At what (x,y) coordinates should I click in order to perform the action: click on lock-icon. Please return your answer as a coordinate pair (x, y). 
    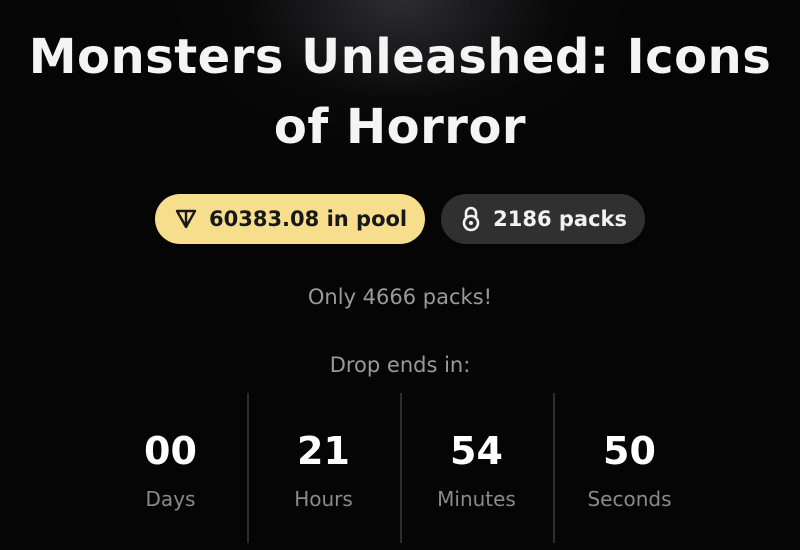
    Looking at the image, I should click on (471, 219).